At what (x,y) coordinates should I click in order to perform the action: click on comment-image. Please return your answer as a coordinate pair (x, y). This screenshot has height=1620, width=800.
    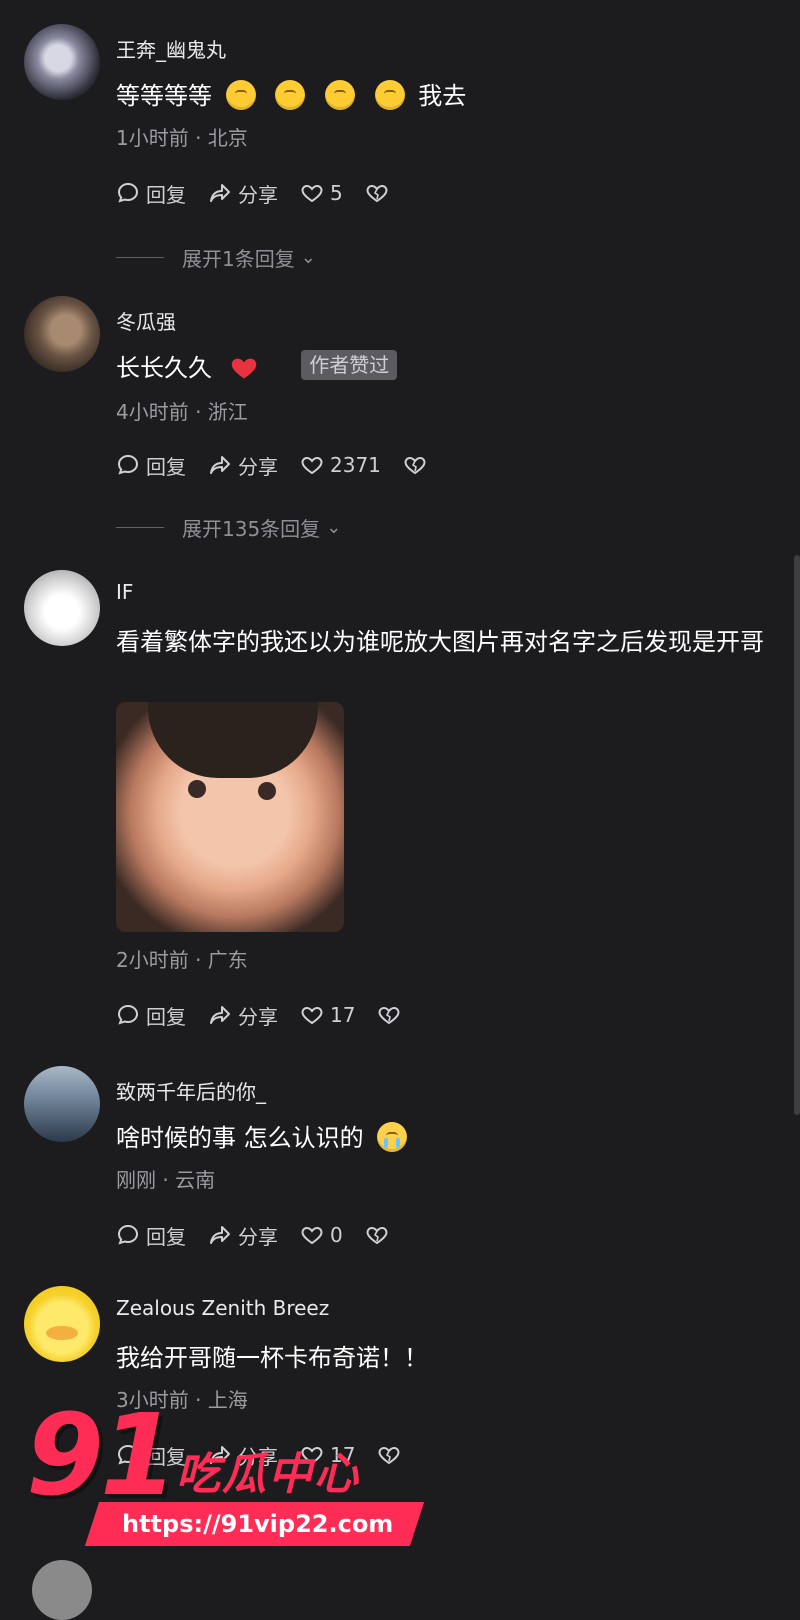
    Looking at the image, I should click on (230, 817).